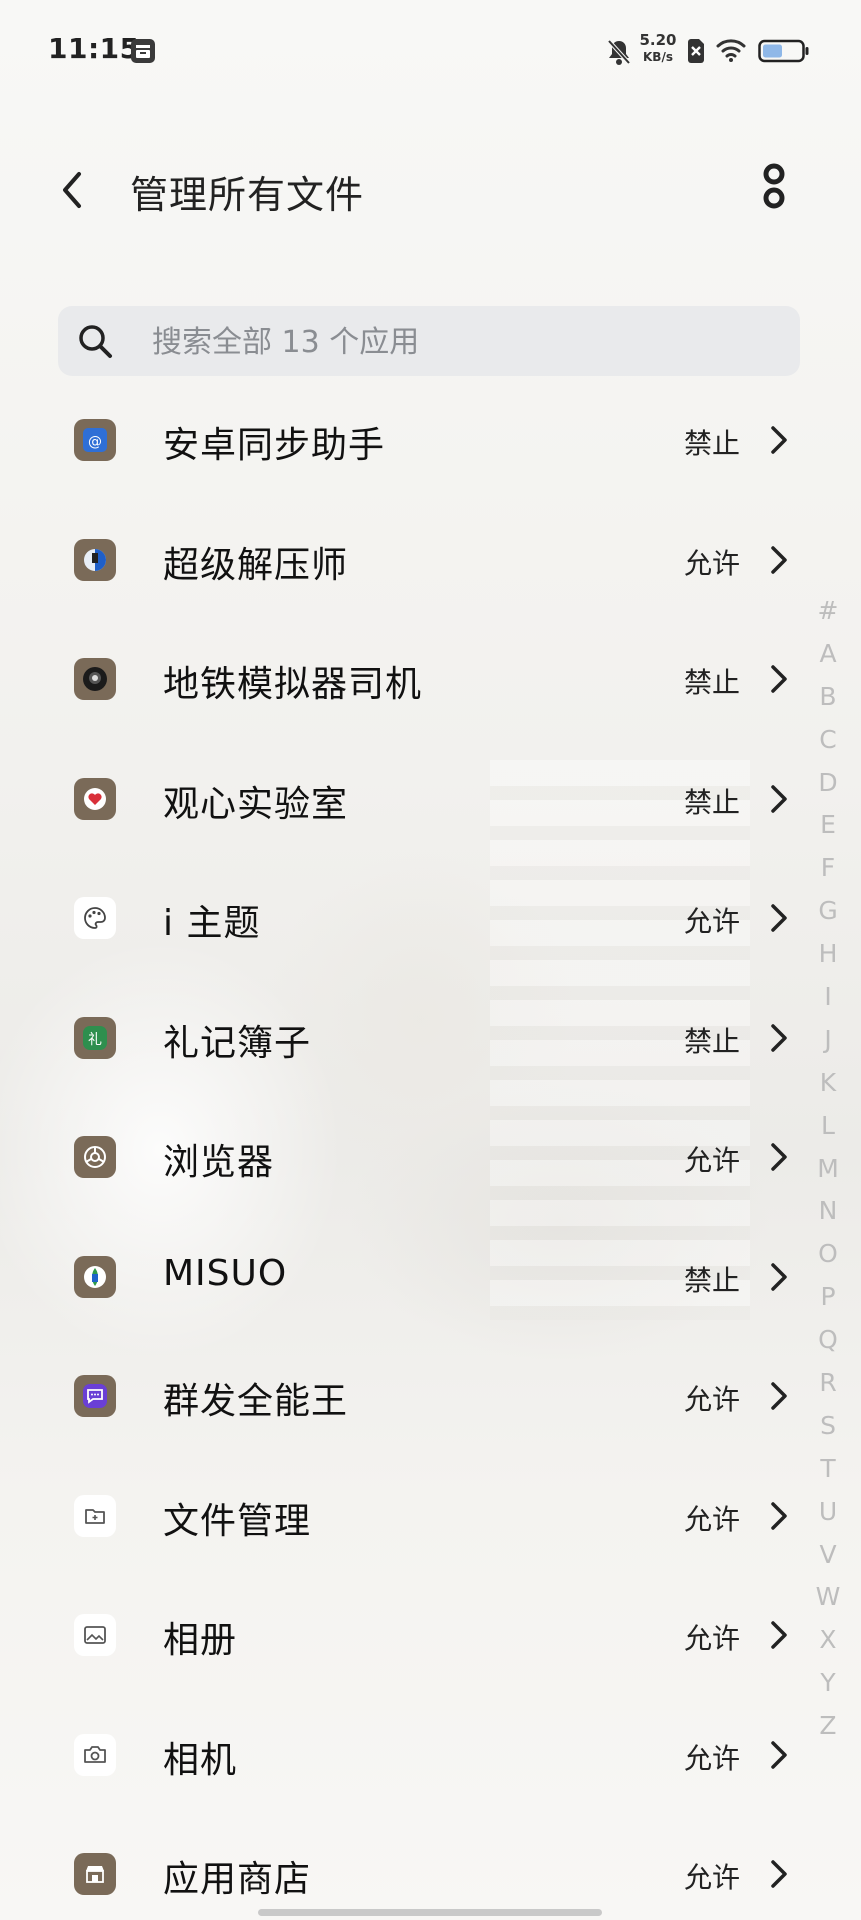  I want to click on index-letter: K, so click(828, 1083).